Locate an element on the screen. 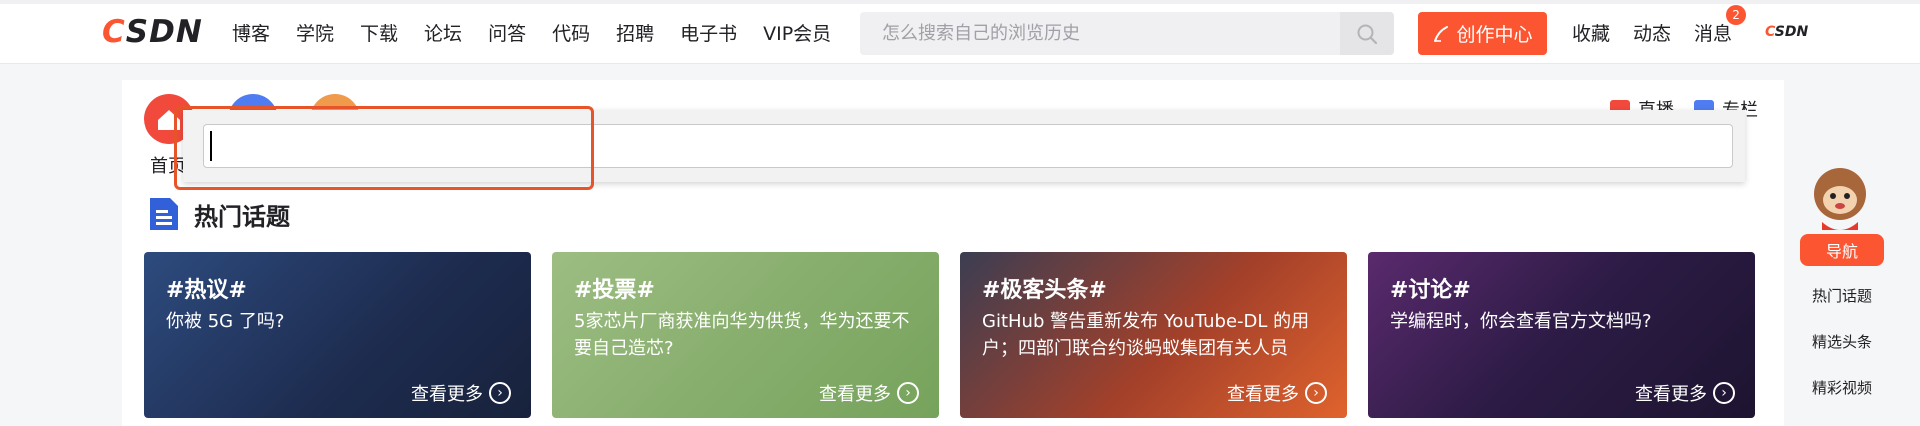 This screenshot has height=426, width=1920. card-tag: #热议# is located at coordinates (206, 290).